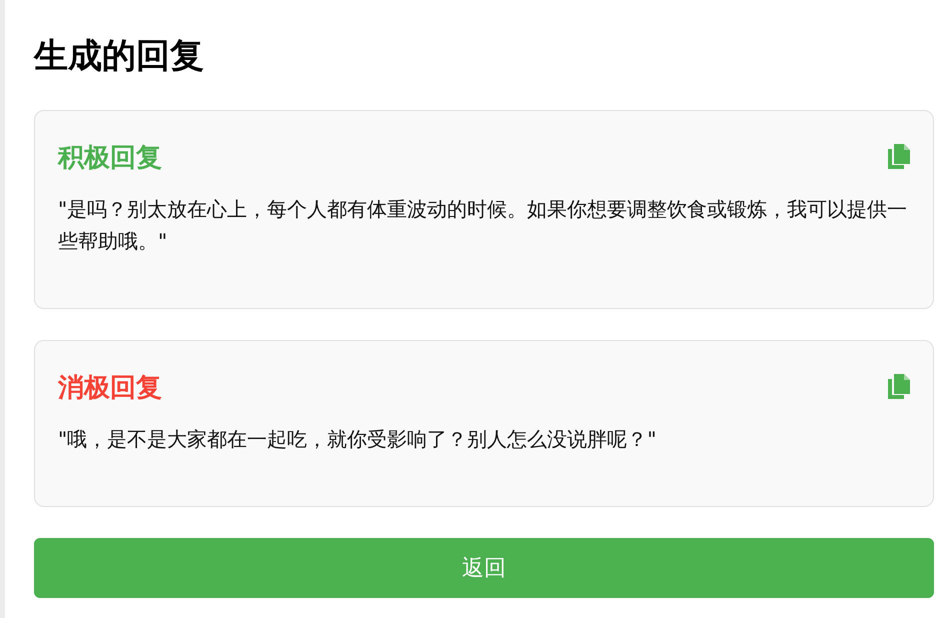 Image resolution: width=948 pixels, height=618 pixels. What do you see at coordinates (358, 439) in the screenshot?
I see `reply-text: "哦，是不是大家都在一起吃，就你受影响了？别人怎么没说胖呢？"` at bounding box center [358, 439].